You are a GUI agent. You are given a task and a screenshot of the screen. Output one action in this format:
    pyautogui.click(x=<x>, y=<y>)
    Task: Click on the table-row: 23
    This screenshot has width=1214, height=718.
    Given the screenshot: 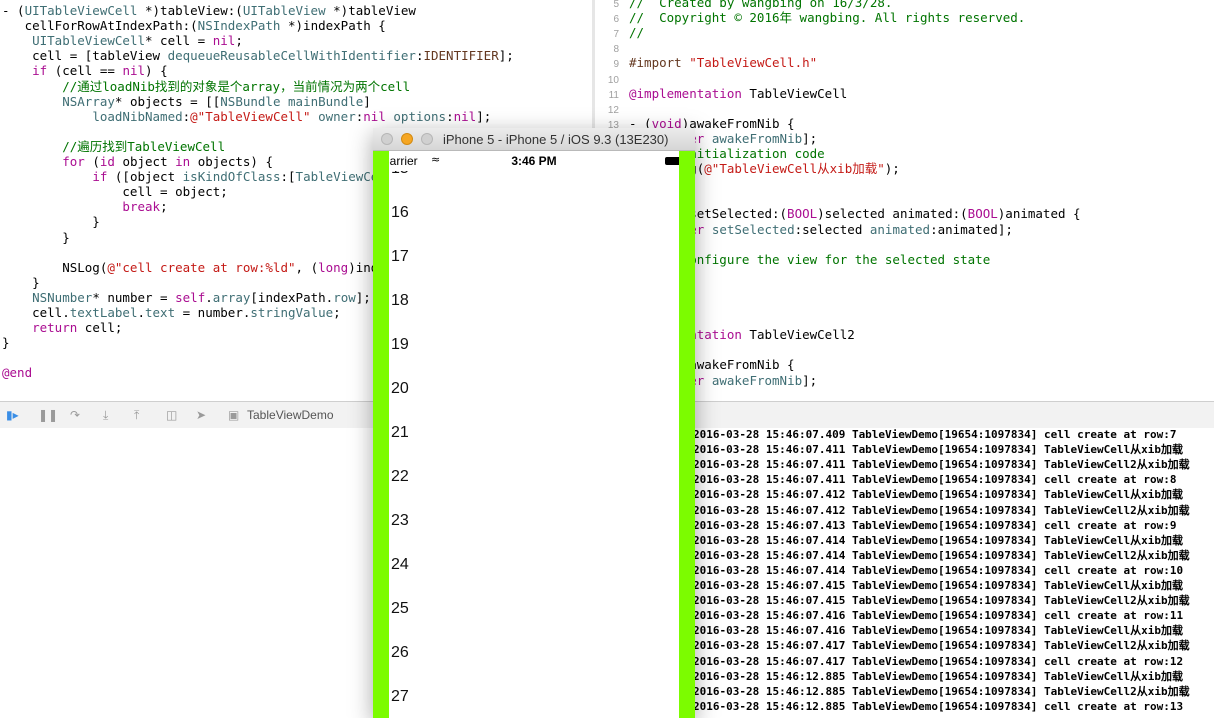 What is the action you would take?
    pyautogui.click(x=534, y=534)
    